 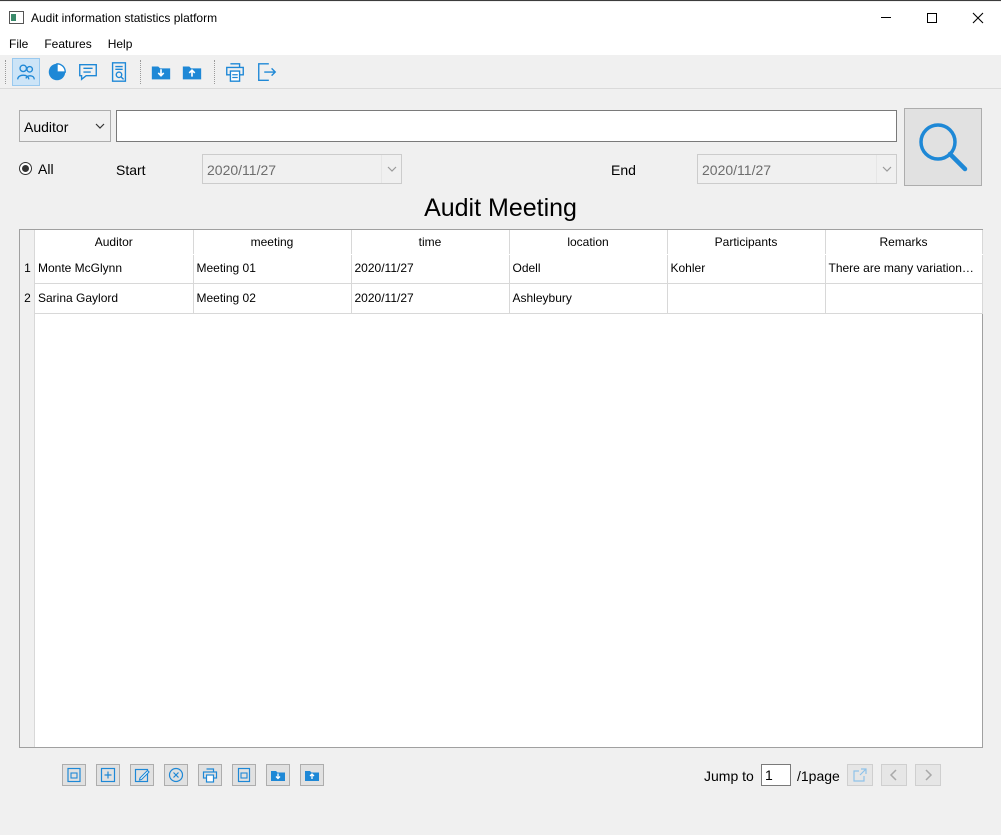 I want to click on search-input, so click(x=506, y=126).